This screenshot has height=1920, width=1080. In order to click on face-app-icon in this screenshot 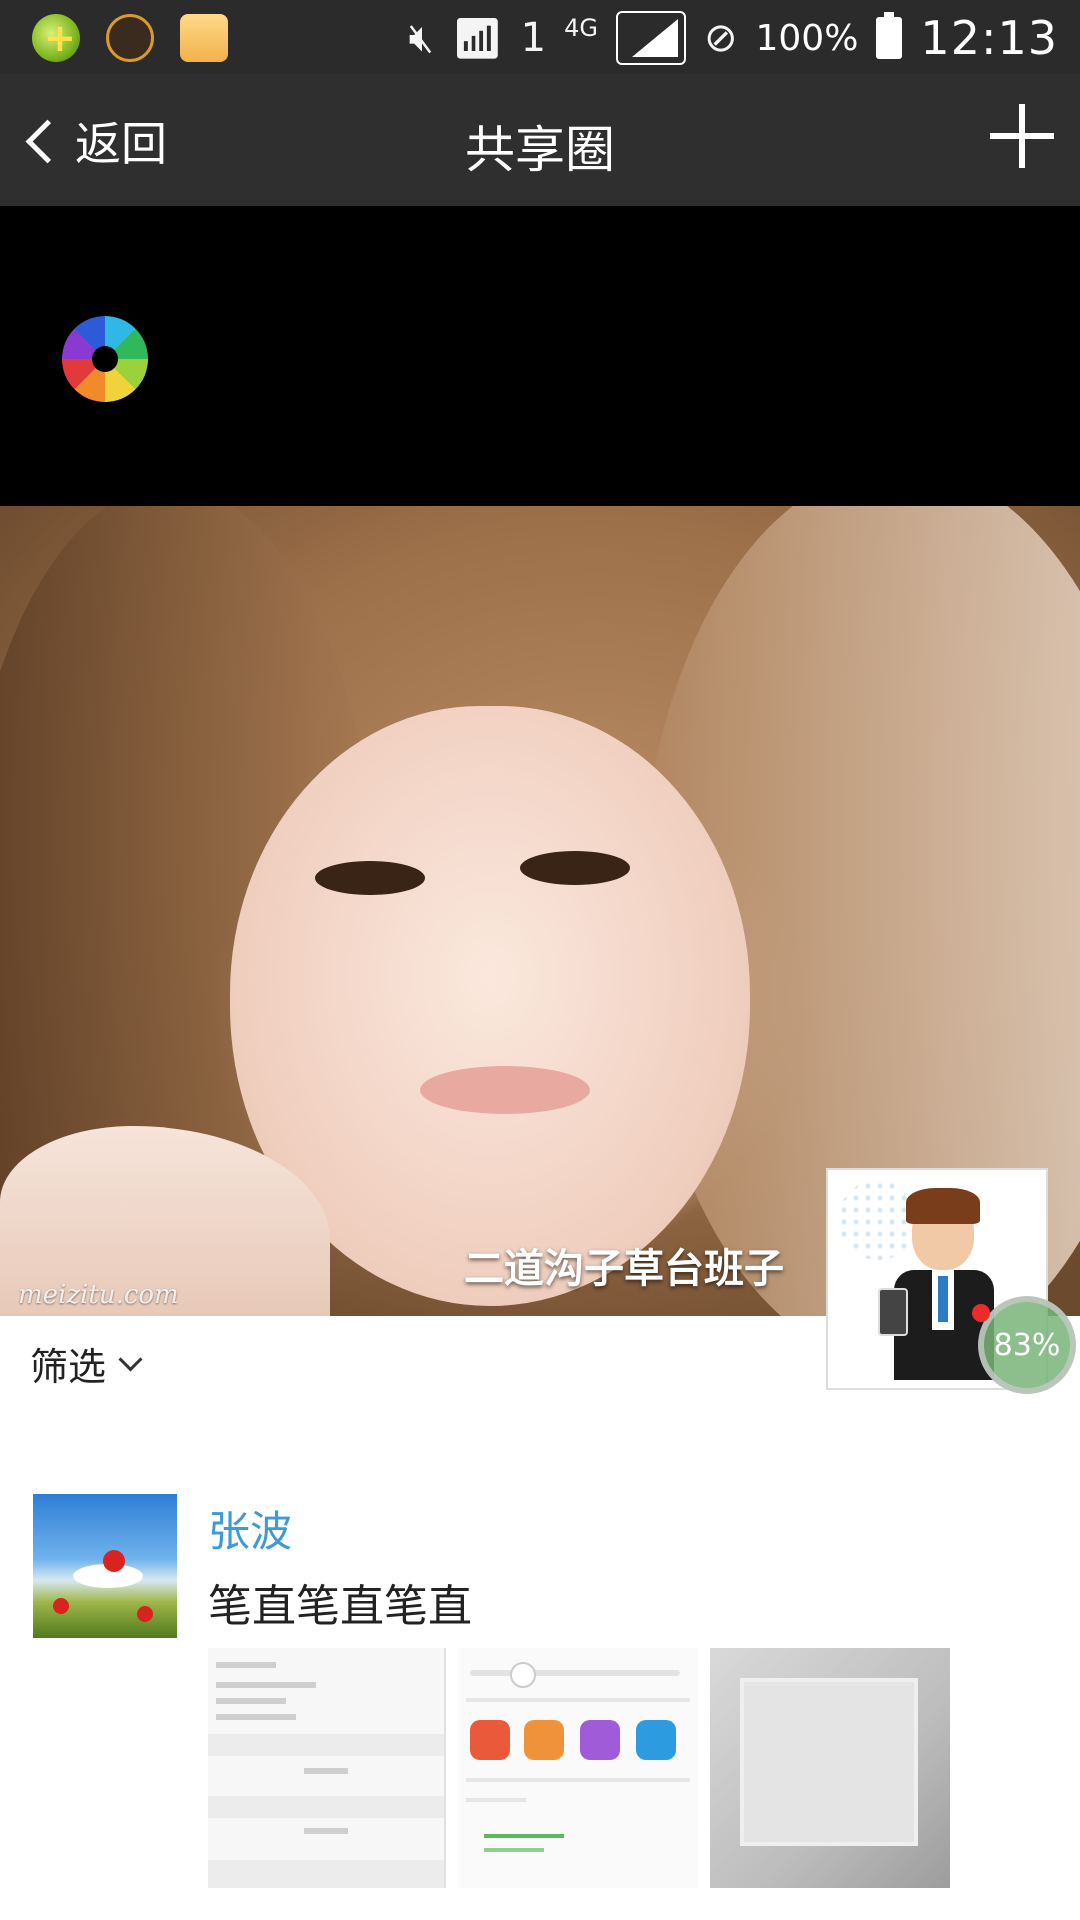, I will do `click(130, 38)`.